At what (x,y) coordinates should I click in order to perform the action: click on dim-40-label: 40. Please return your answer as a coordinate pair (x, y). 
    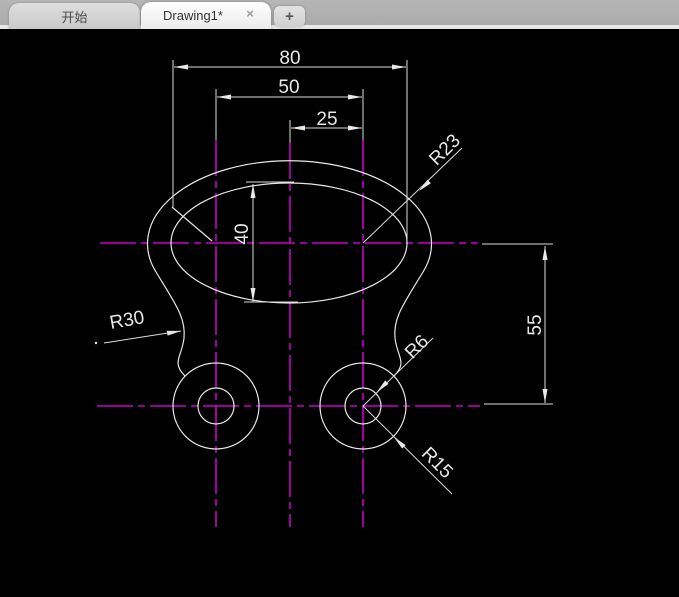
    Looking at the image, I should click on (242, 233).